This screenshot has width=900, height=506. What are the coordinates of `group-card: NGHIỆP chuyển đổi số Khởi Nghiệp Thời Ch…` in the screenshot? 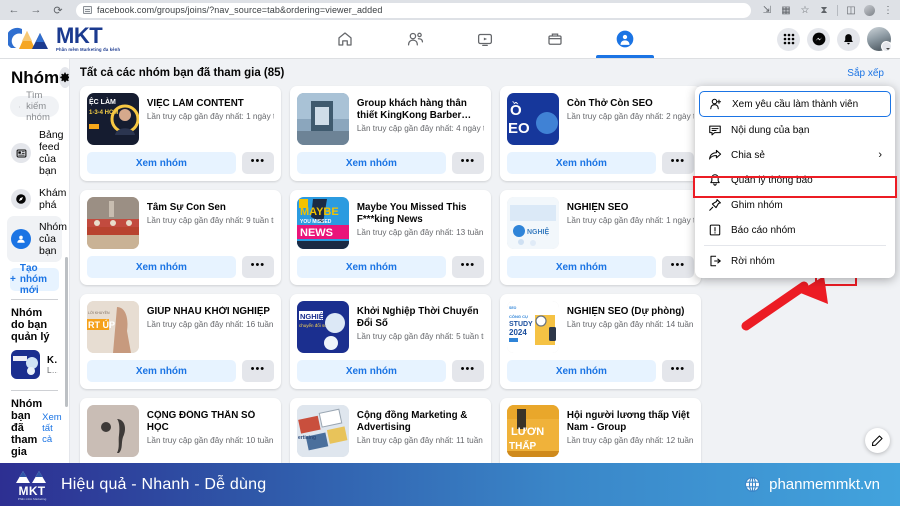 It's located at (390, 341).